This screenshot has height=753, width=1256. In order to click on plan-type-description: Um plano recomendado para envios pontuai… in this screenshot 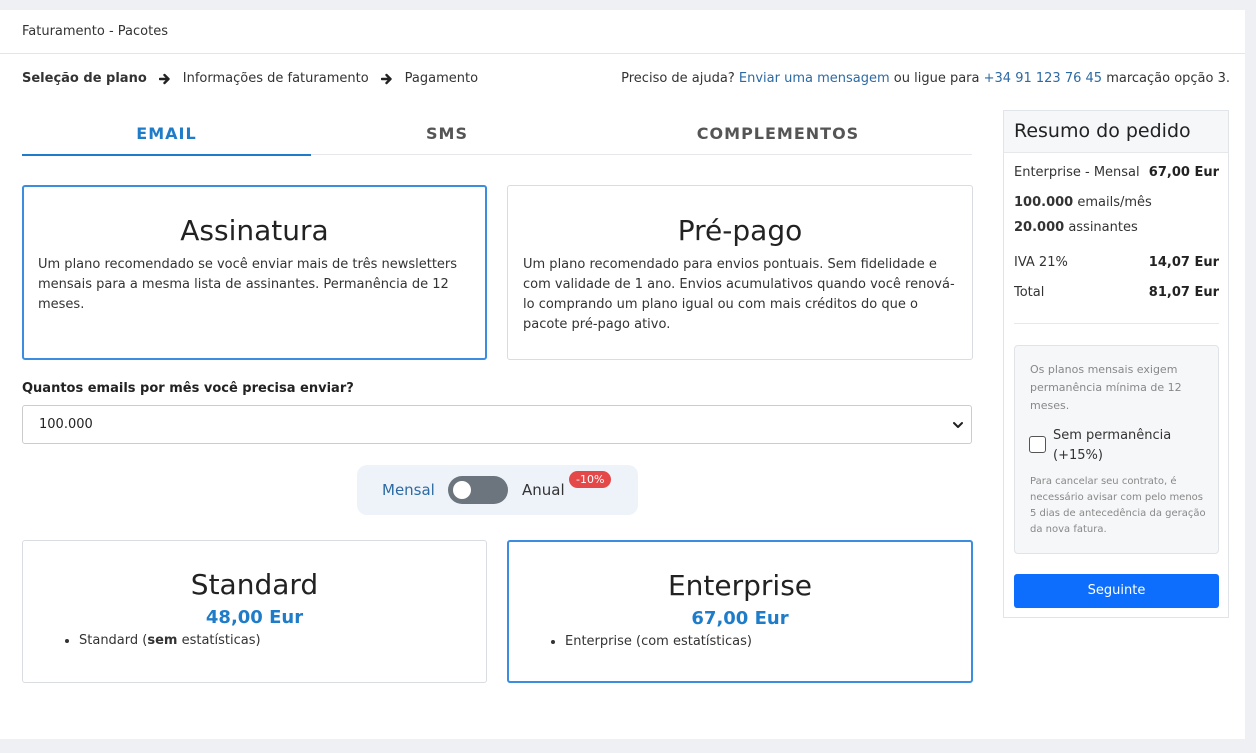, I will do `click(739, 294)`.